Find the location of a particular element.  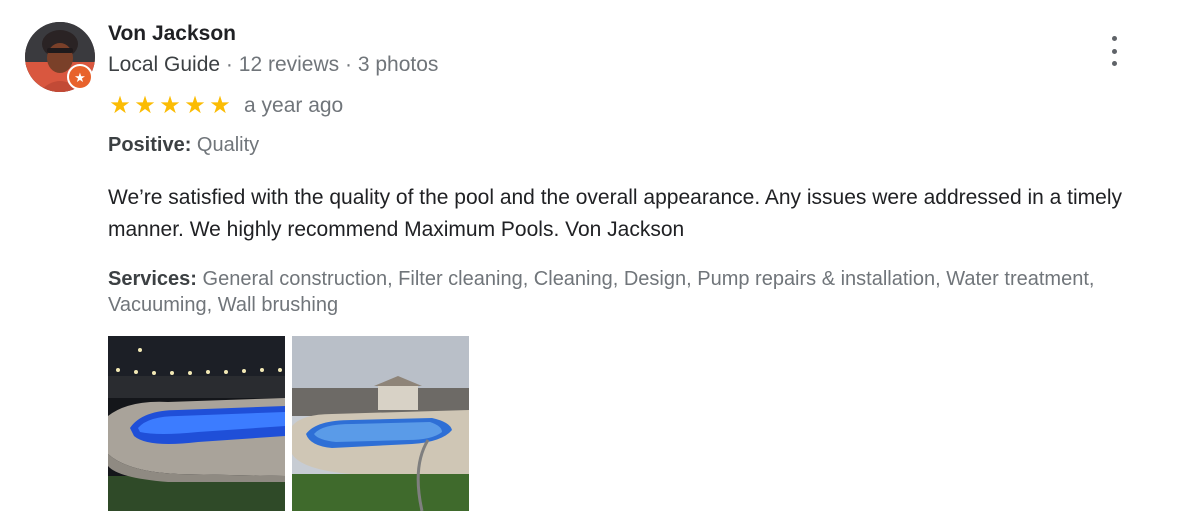

positive-value: Quality is located at coordinates (228, 145).